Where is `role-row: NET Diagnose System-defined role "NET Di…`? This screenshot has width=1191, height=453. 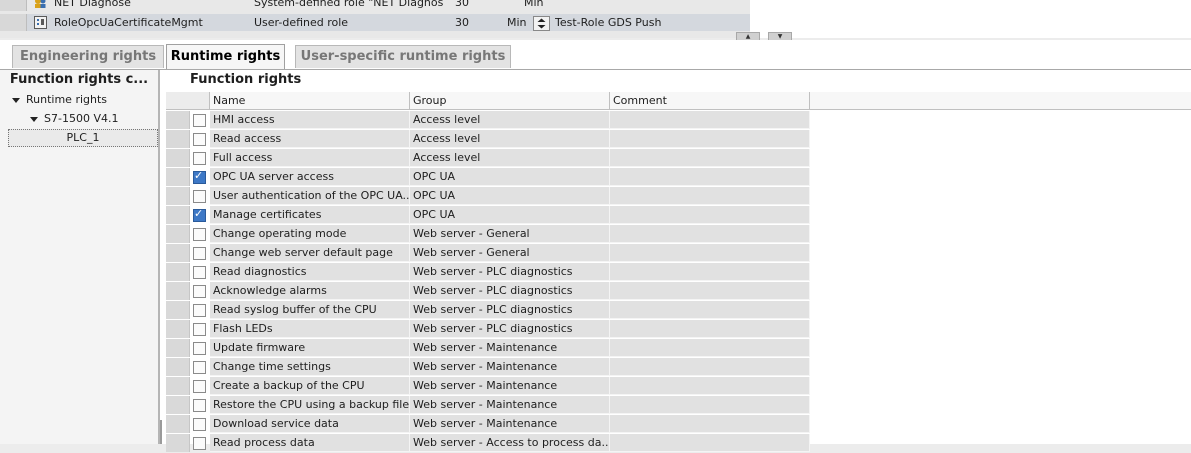
role-row: NET Diagnose System-defined role "NET Di… is located at coordinates (375, 5).